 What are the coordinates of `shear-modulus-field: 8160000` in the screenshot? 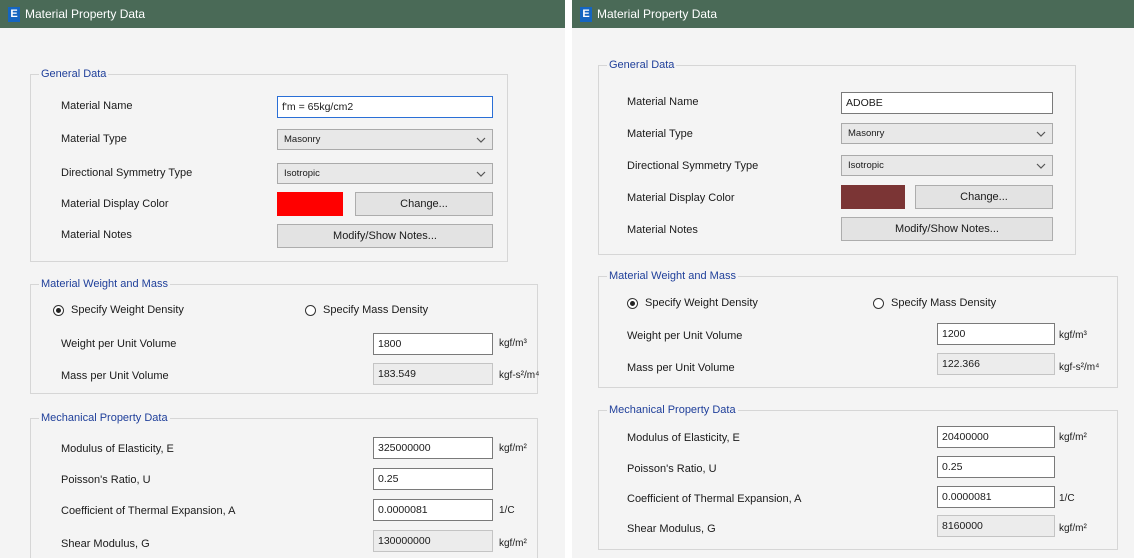 It's located at (996, 526).